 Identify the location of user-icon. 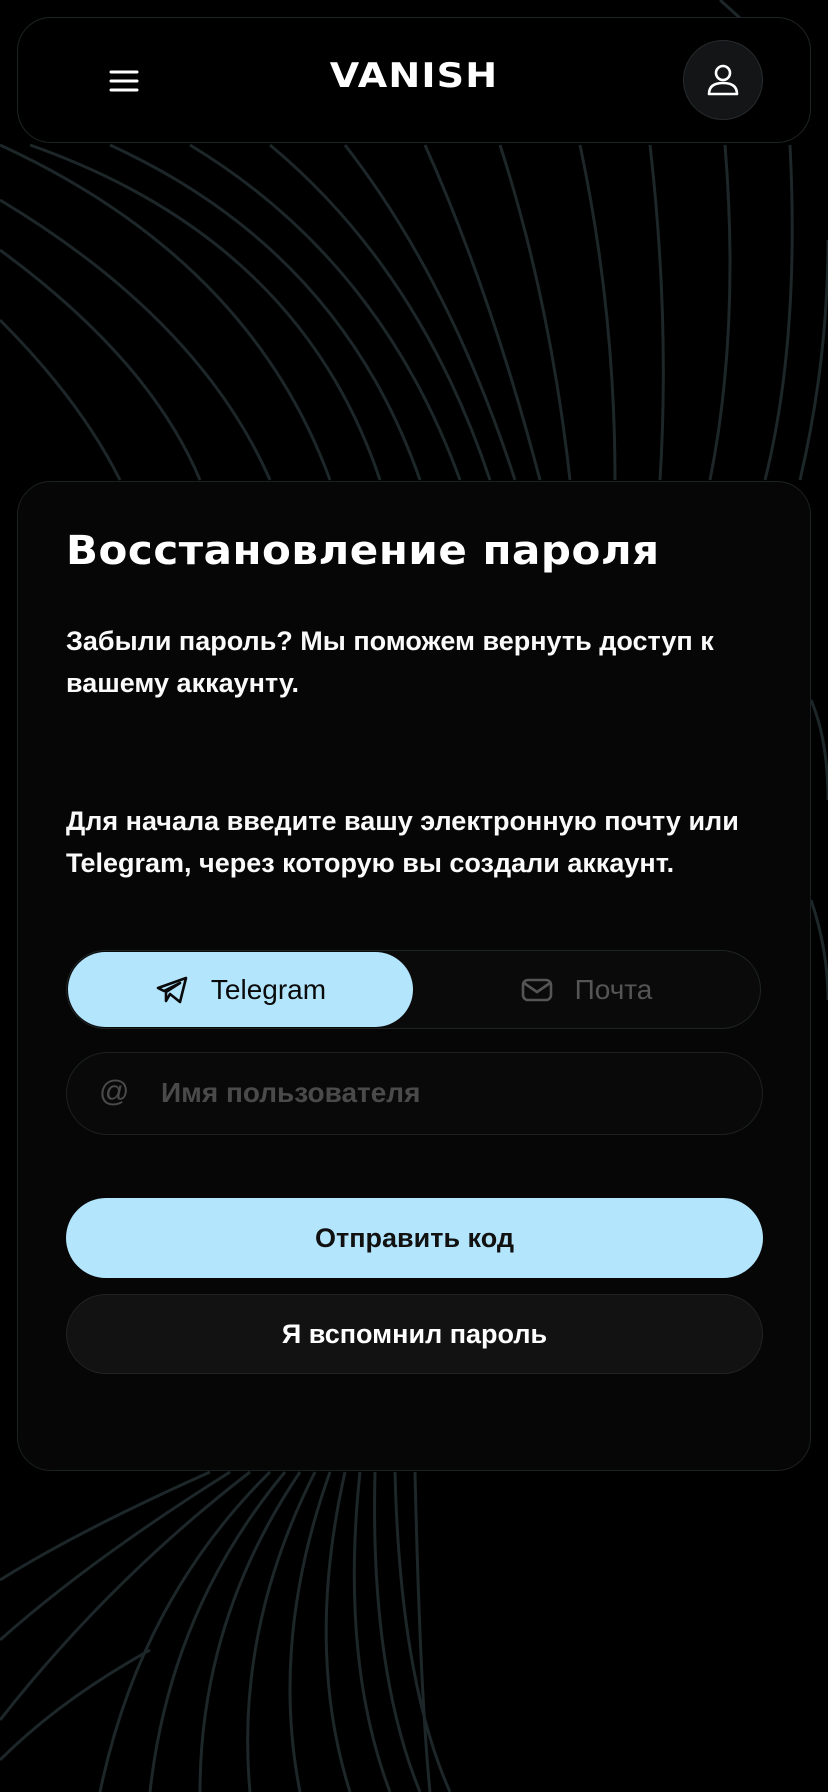
(723, 80).